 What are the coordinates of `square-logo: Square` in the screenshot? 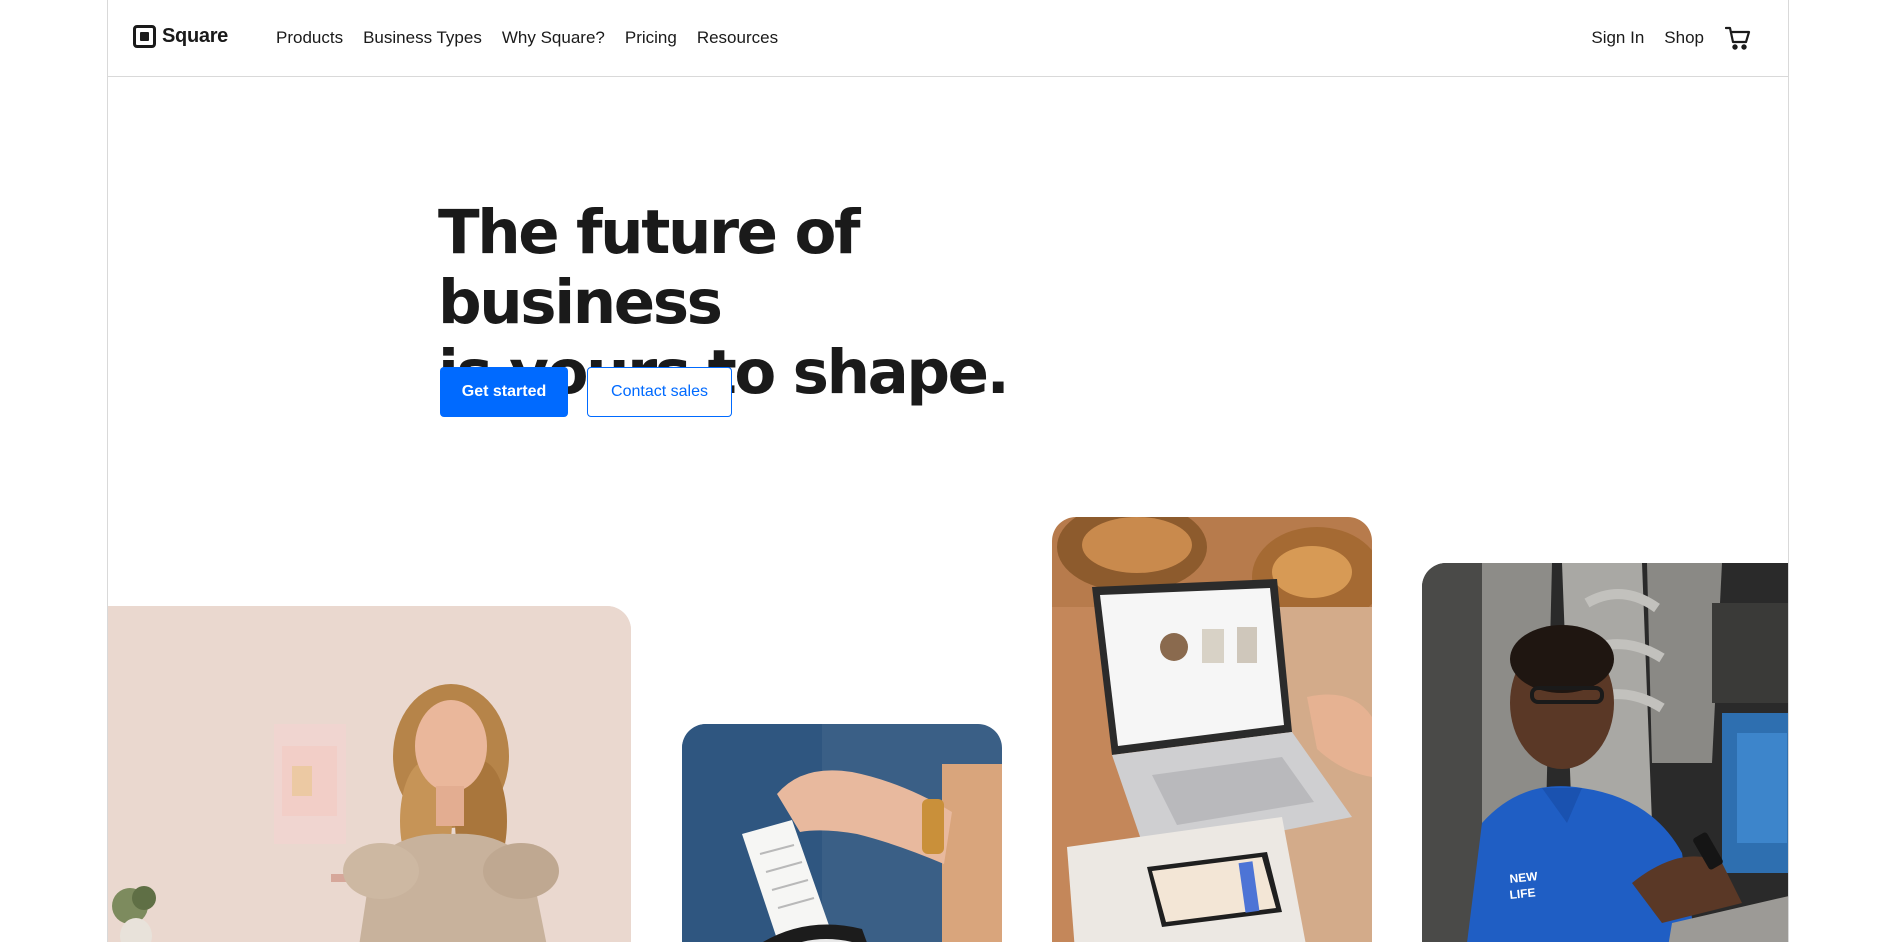 It's located at (180, 36).